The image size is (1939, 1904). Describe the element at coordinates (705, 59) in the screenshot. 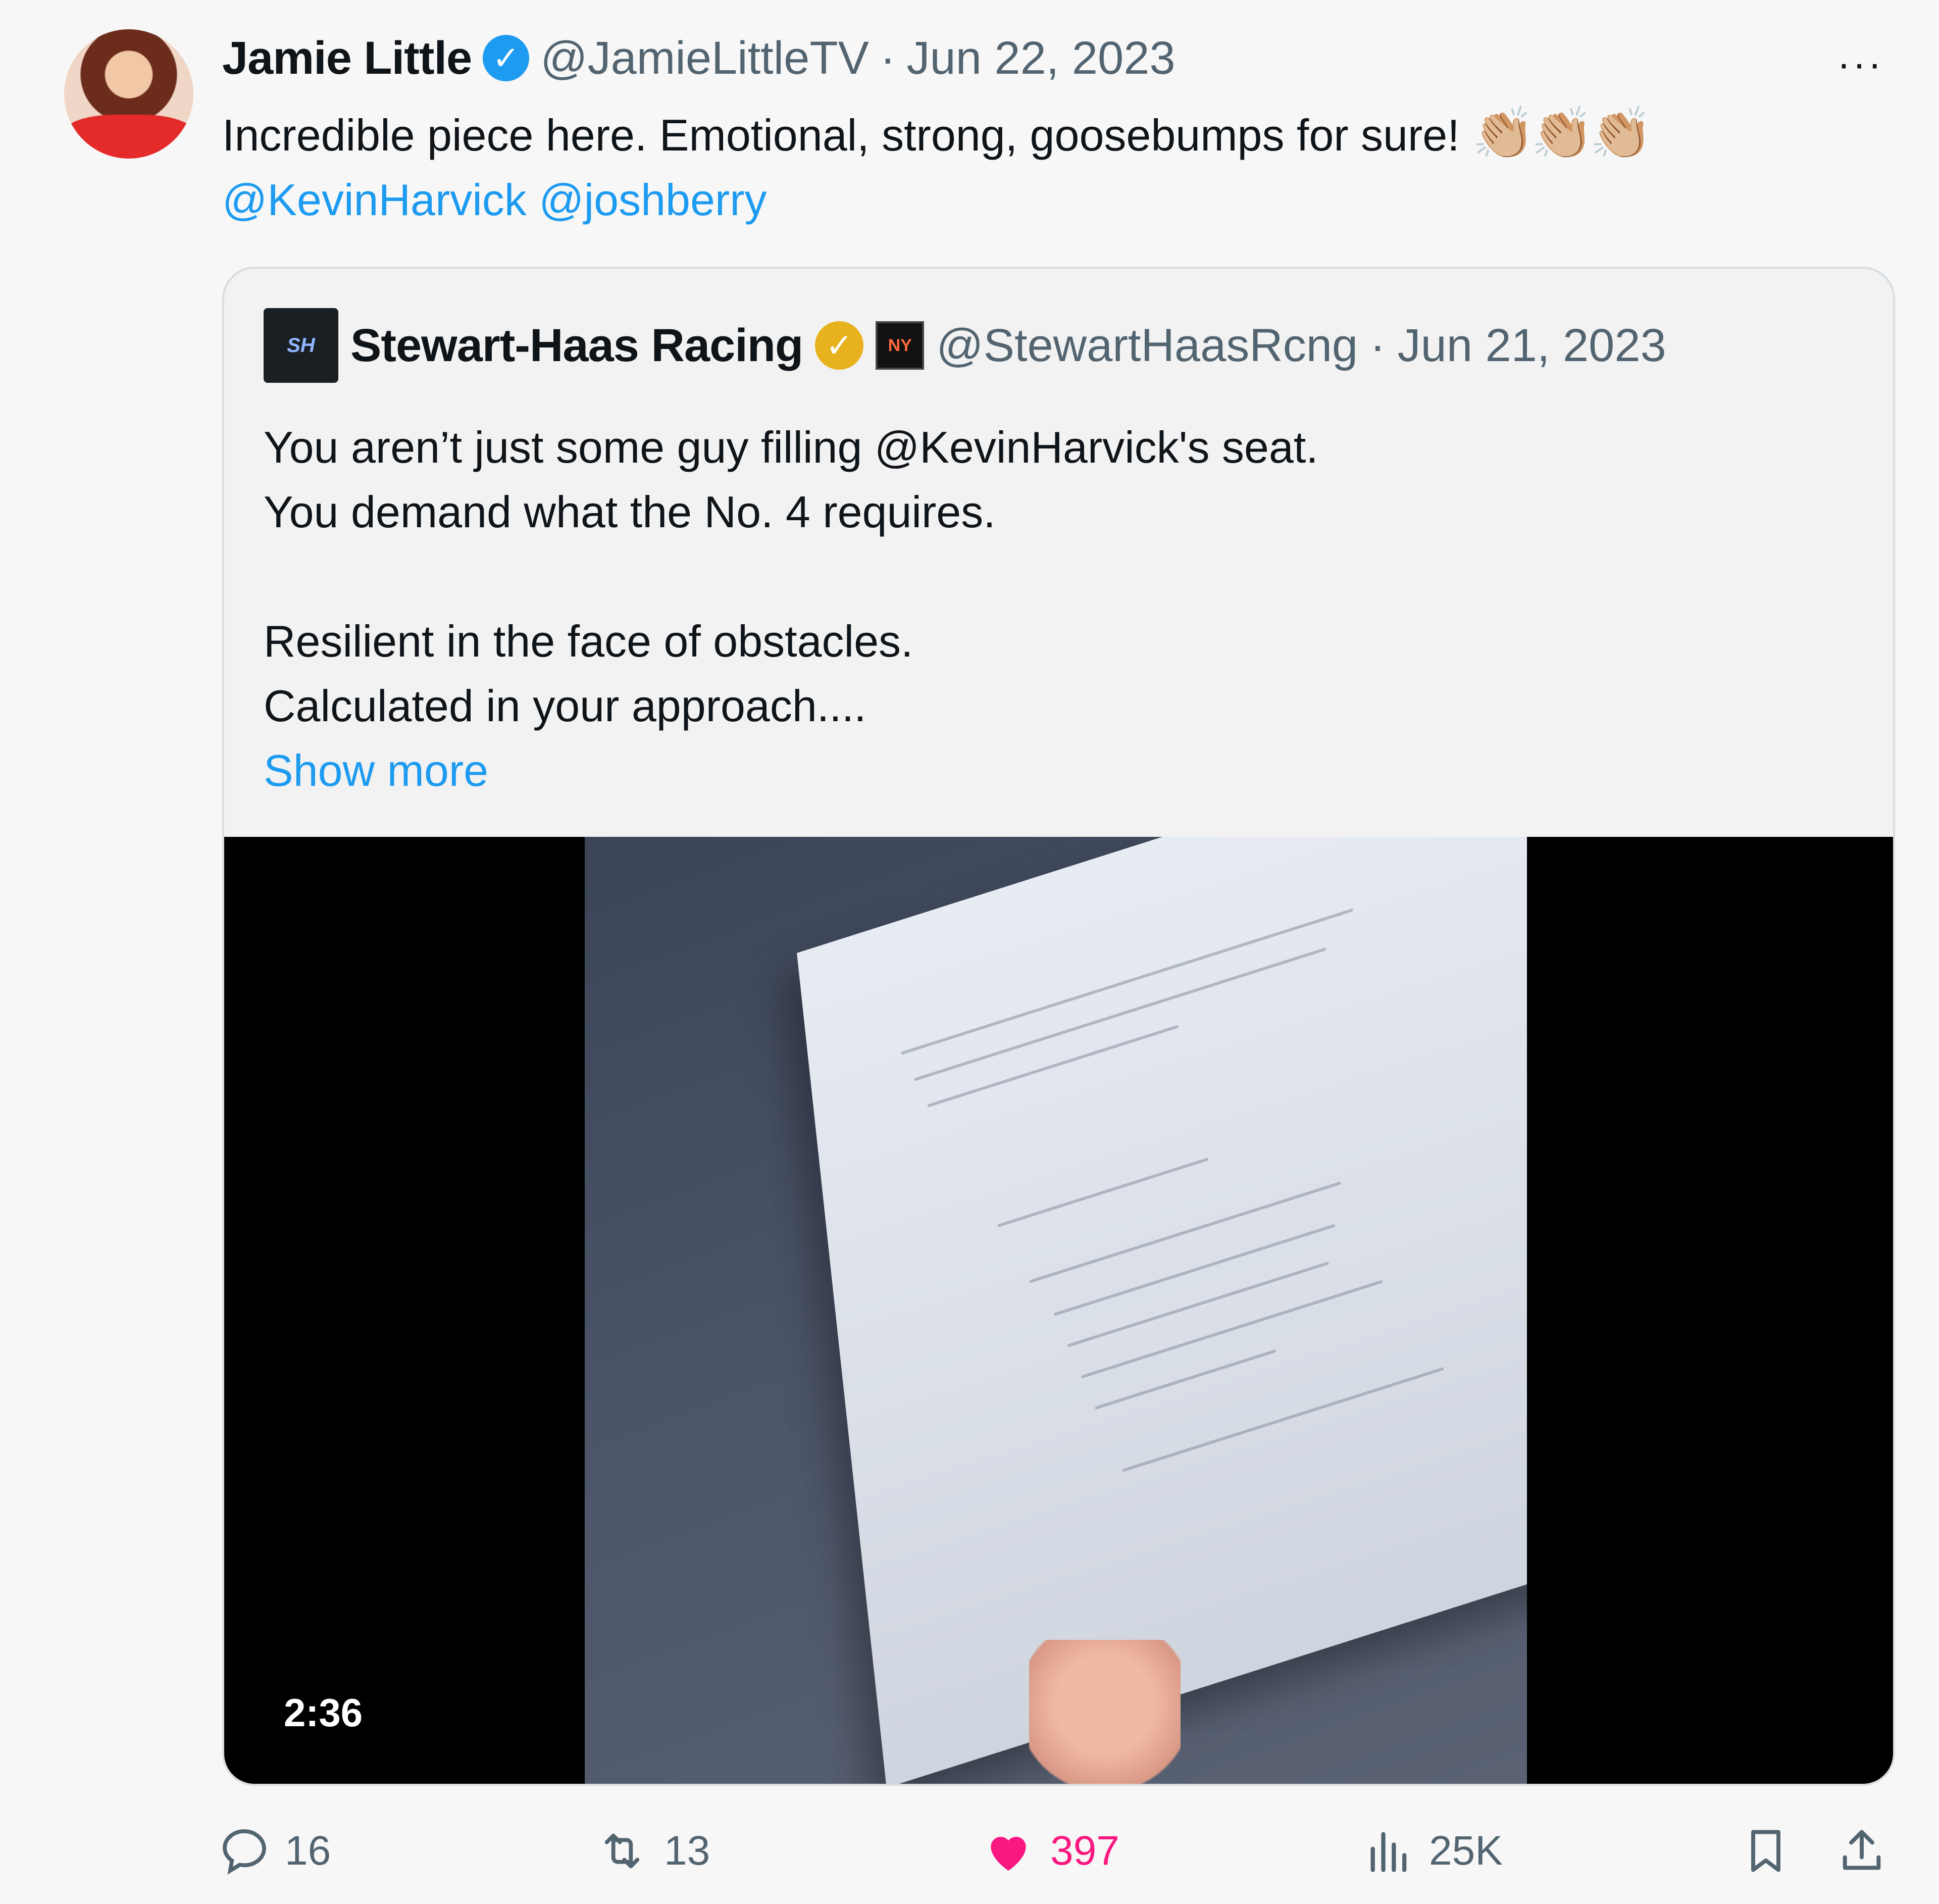

I see `author-handle: @JamieLittleTV` at that location.